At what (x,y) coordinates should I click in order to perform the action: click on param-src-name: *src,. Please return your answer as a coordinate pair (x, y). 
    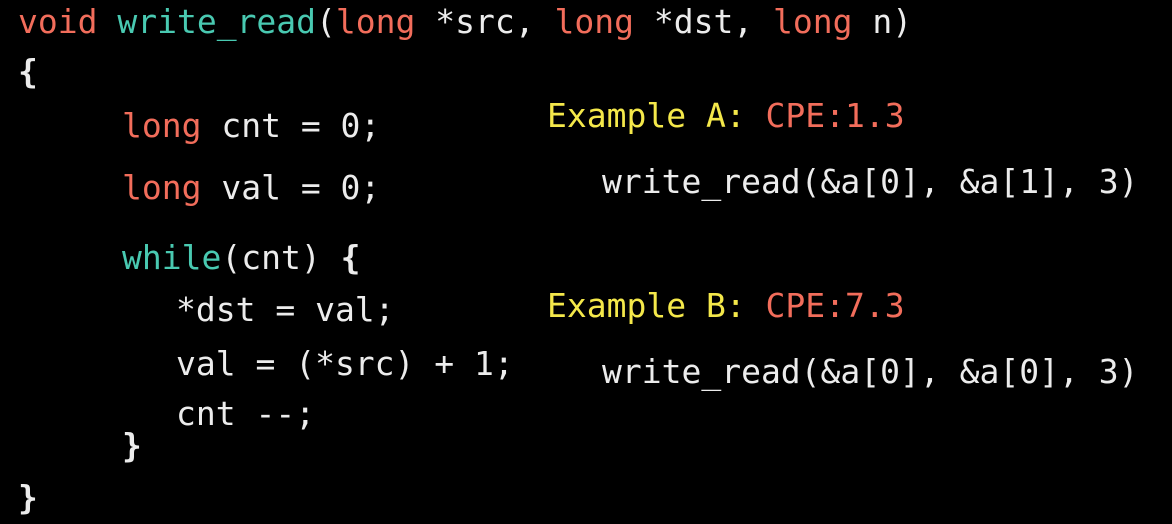
    Looking at the image, I should click on (485, 21).